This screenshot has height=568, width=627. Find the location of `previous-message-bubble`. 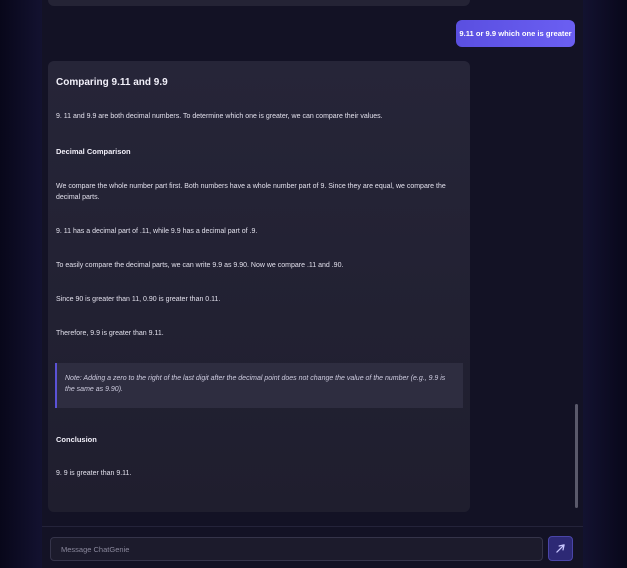

previous-message-bubble is located at coordinates (259, 3).